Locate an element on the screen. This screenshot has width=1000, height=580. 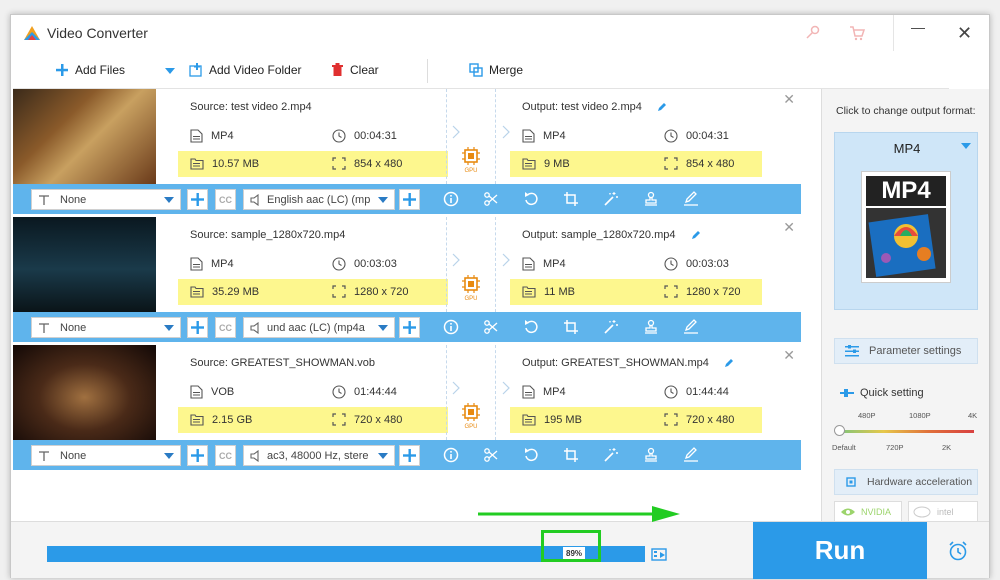
source-resolution: 720 x 480 is located at coordinates (367, 419).